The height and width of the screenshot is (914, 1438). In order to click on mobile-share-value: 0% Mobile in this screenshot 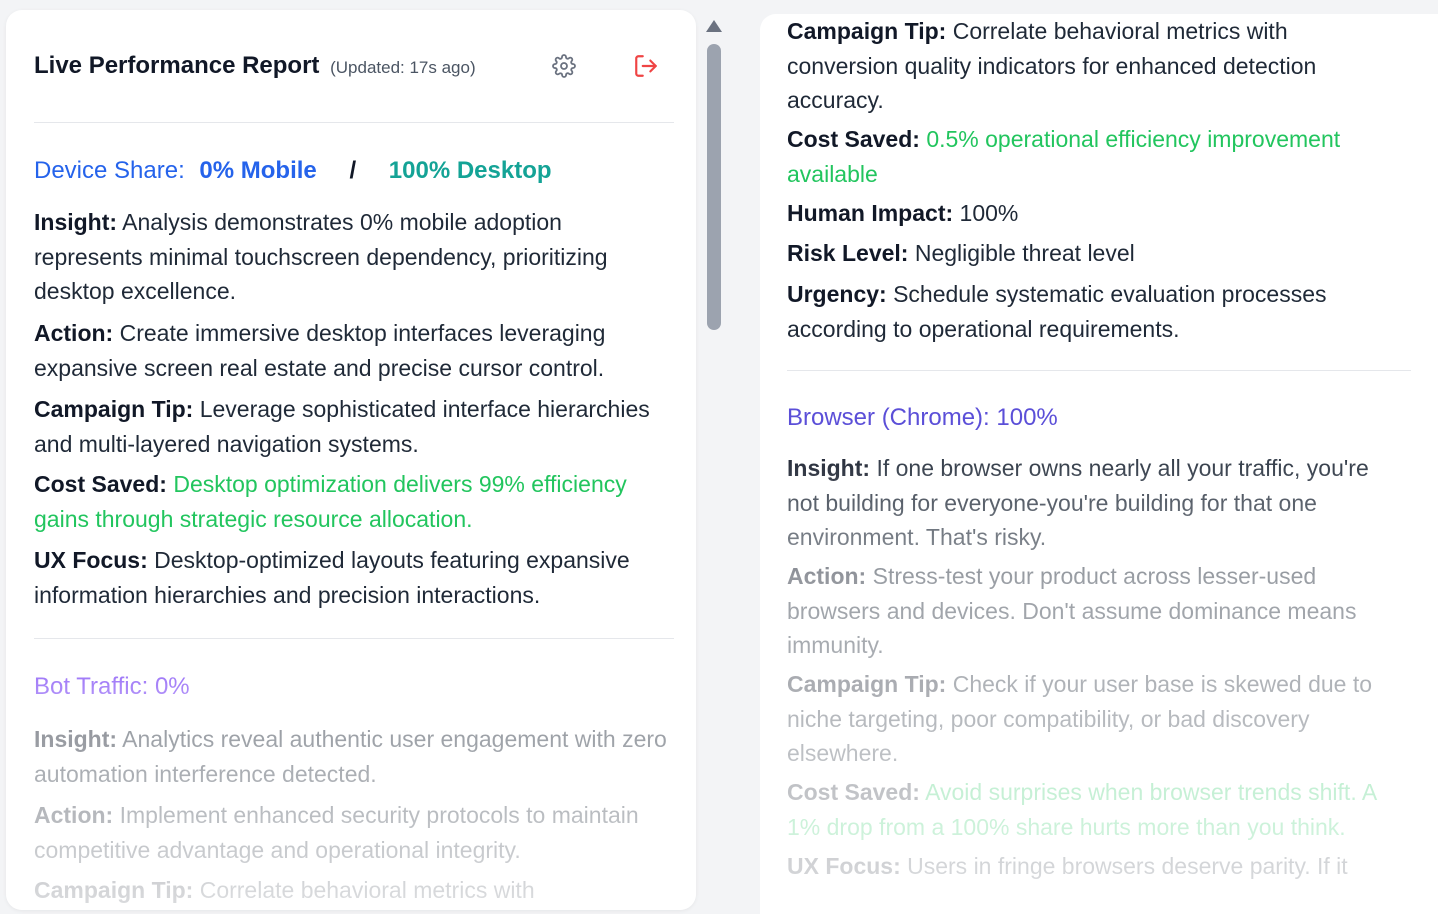, I will do `click(258, 170)`.